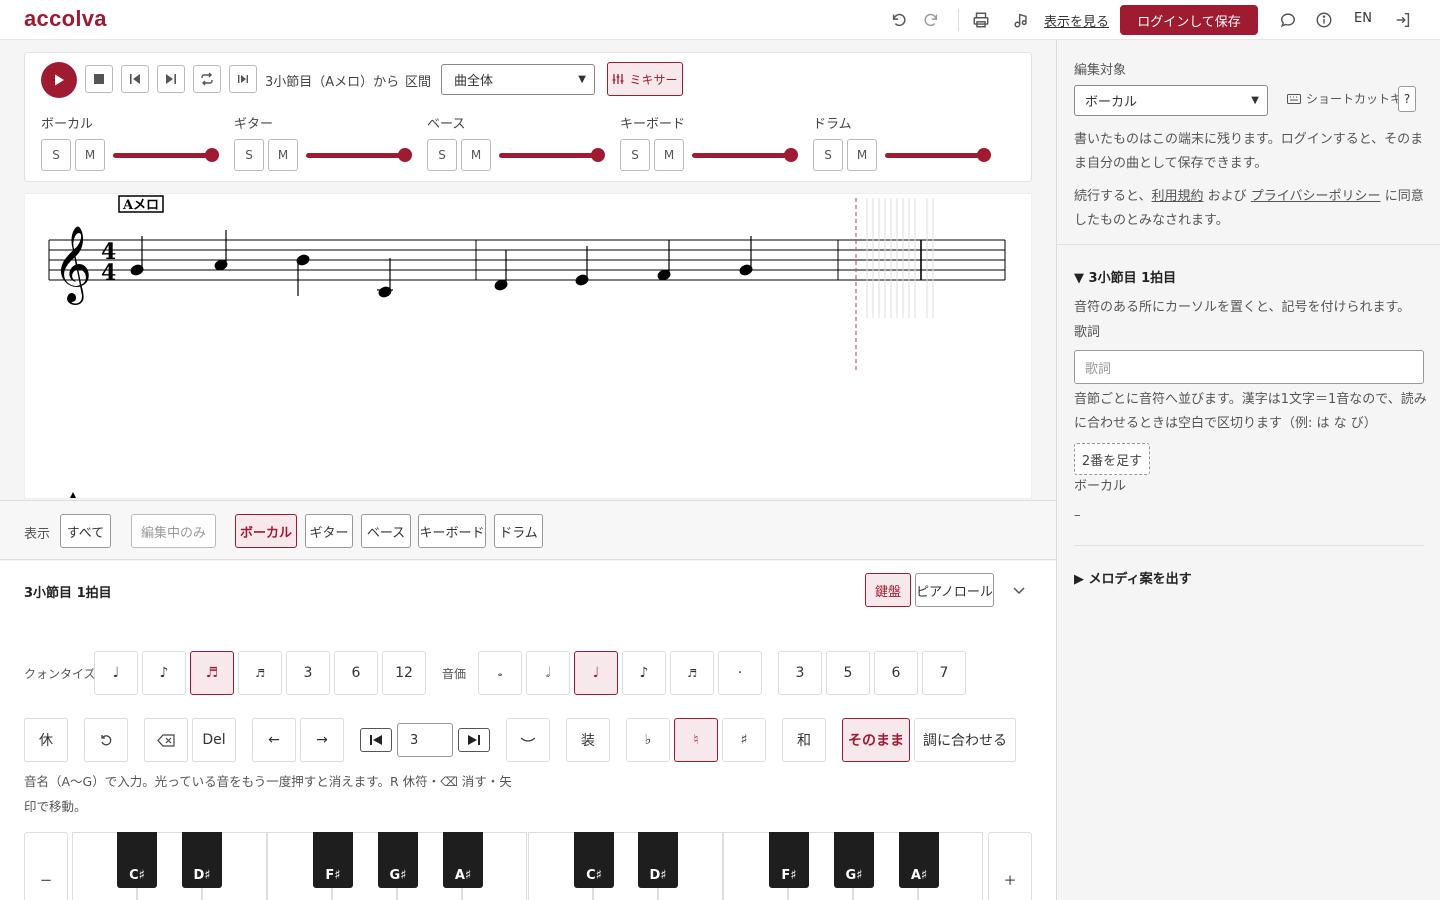  Describe the element at coordinates (931, 20) in the screenshot. I see `redo-icon` at that location.